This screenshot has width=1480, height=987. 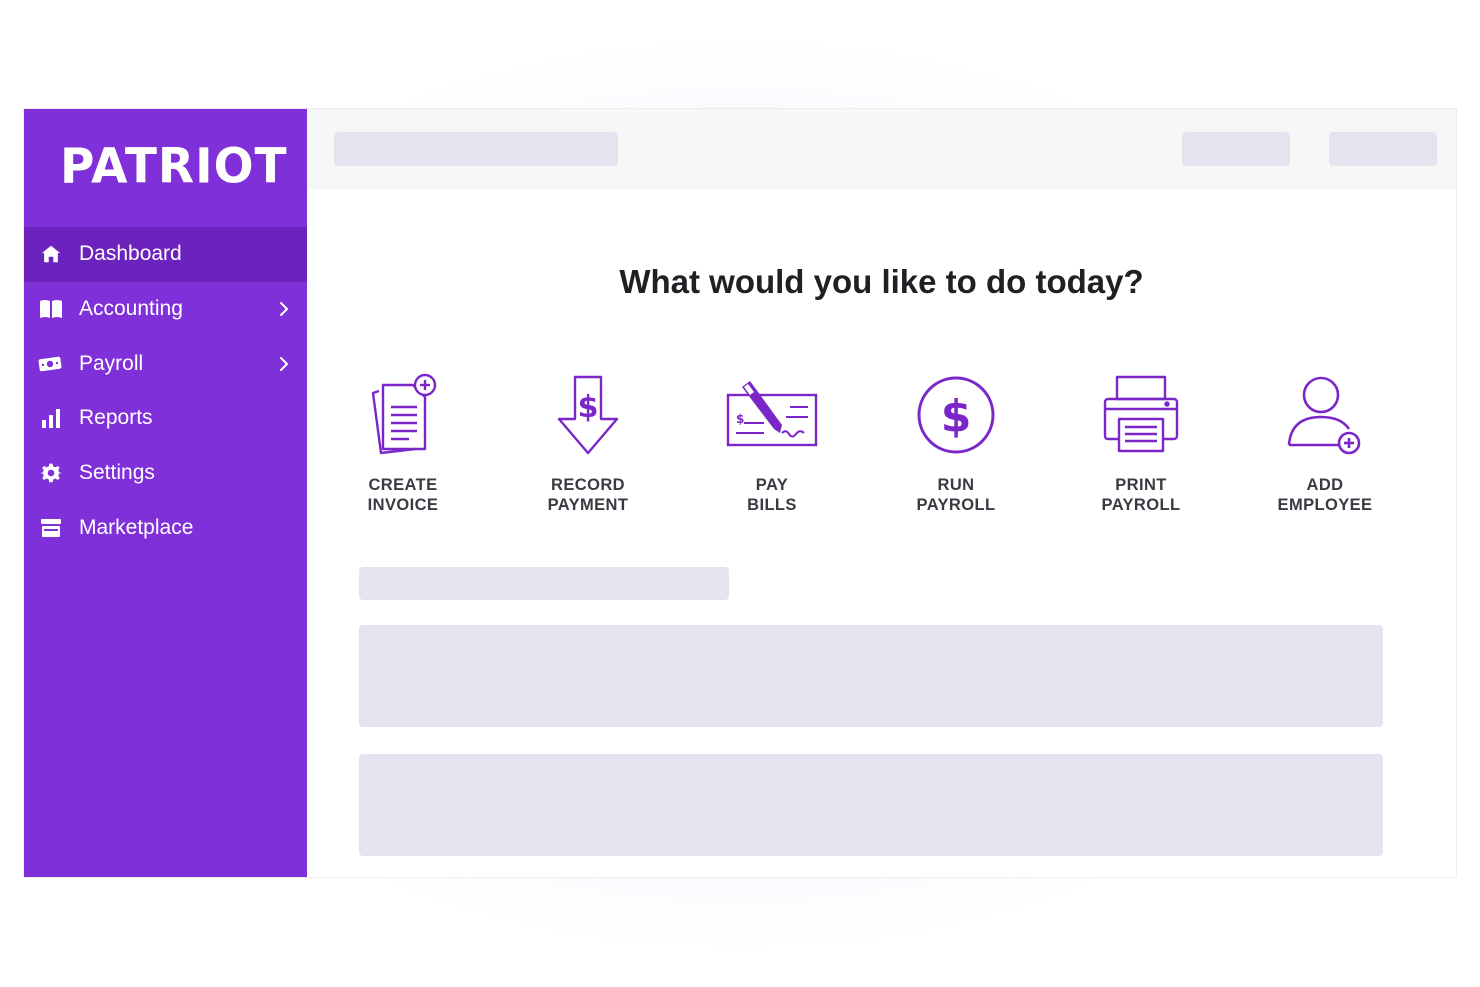 What do you see at coordinates (476, 149) in the screenshot?
I see `topbar-title-placeholder` at bounding box center [476, 149].